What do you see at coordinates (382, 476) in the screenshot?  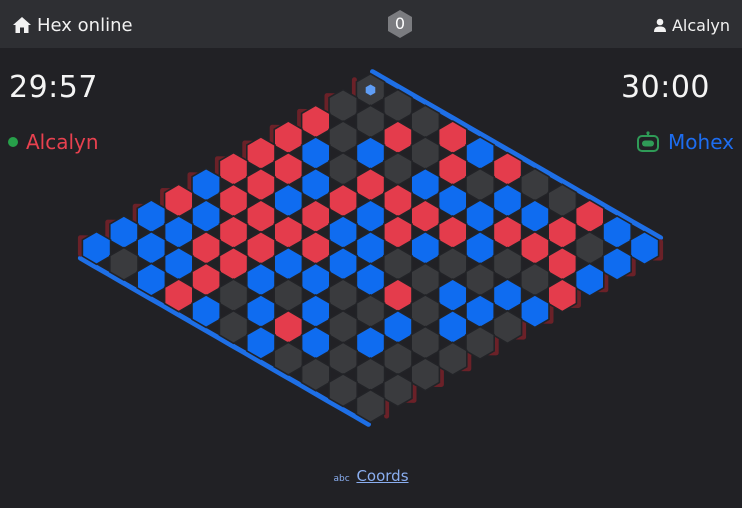 I see `coords-link: Coords` at bounding box center [382, 476].